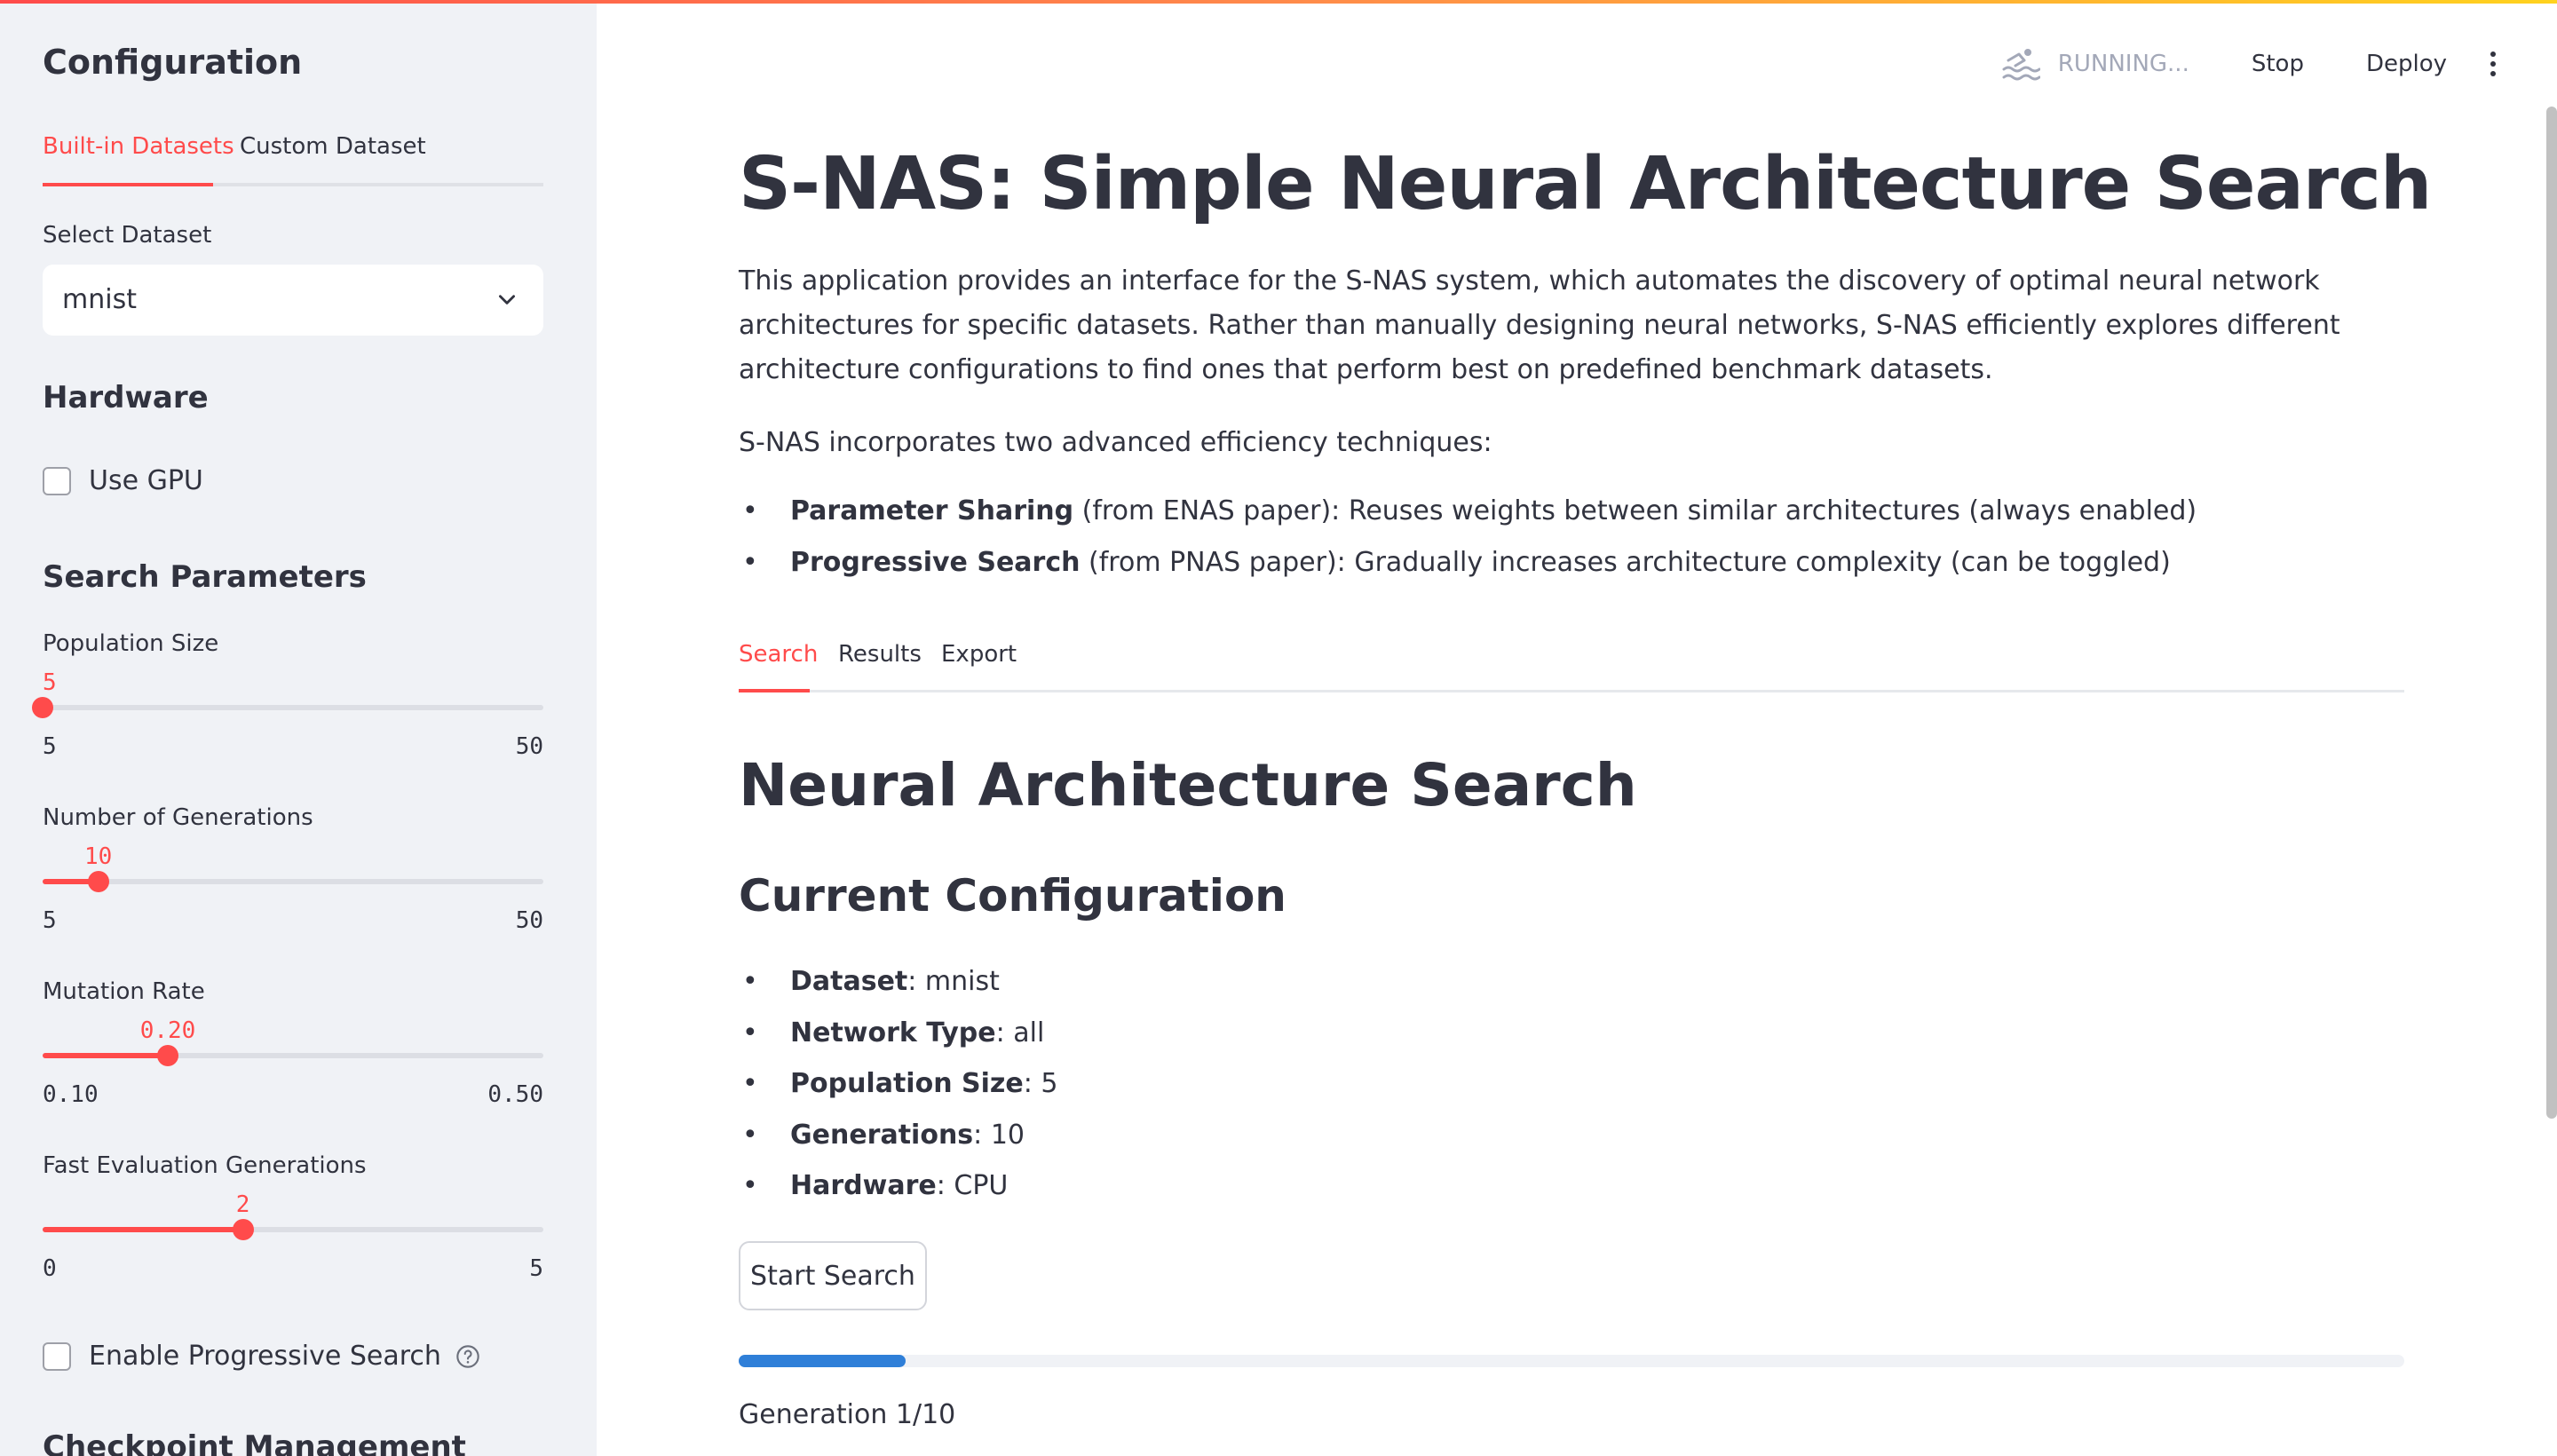  I want to click on swimmer-icon, so click(2021, 65).